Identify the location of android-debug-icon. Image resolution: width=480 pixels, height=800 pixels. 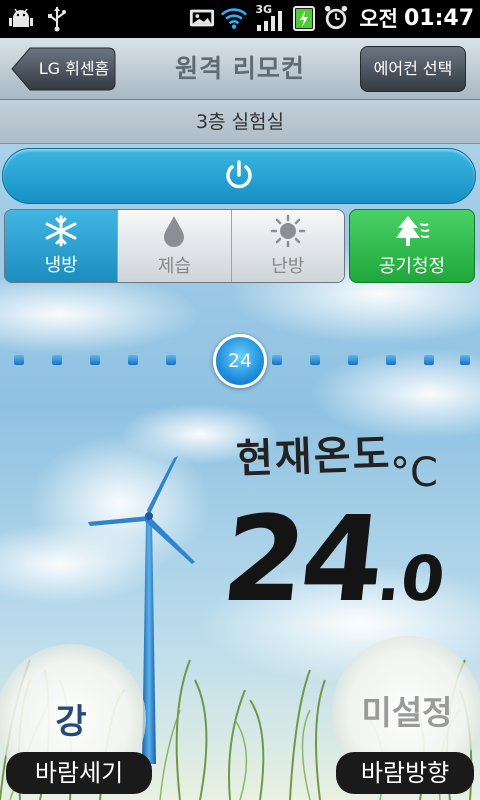
(21, 19).